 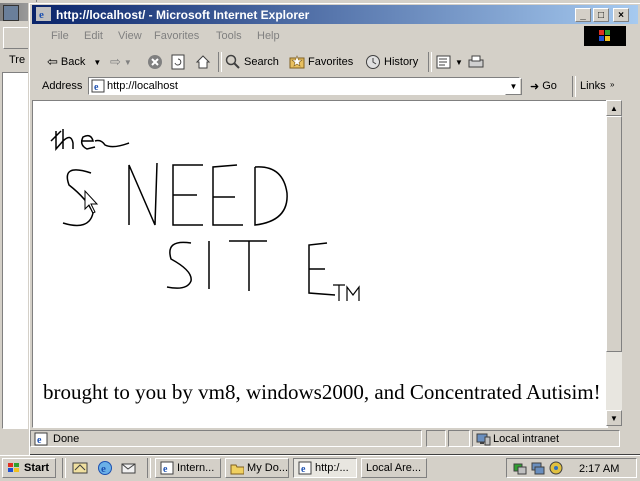 What do you see at coordinates (226, 438) in the screenshot?
I see `status-main-panel: e Done` at bounding box center [226, 438].